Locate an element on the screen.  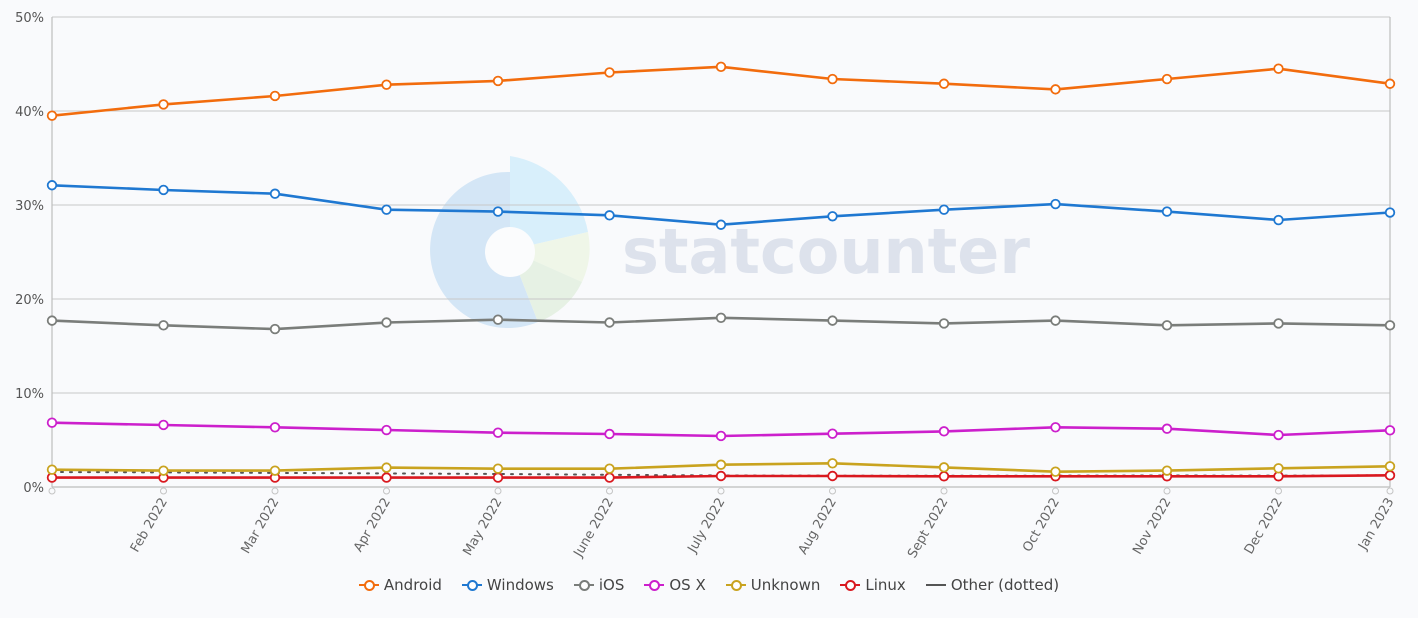
legend-item: Linux is located at coordinates (873, 585).